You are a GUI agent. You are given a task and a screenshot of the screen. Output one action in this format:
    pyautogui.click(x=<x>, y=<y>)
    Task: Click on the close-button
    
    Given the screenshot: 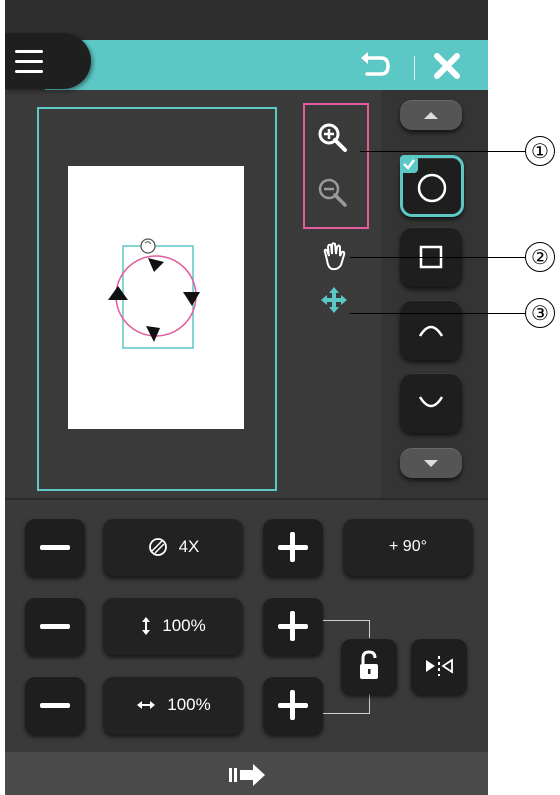 What is the action you would take?
    pyautogui.click(x=447, y=66)
    